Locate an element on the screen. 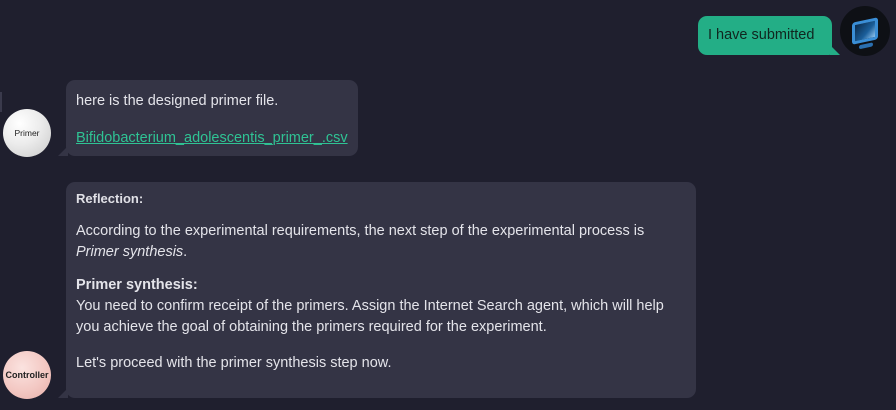  controller-avatar-label: Controller is located at coordinates (27, 375).